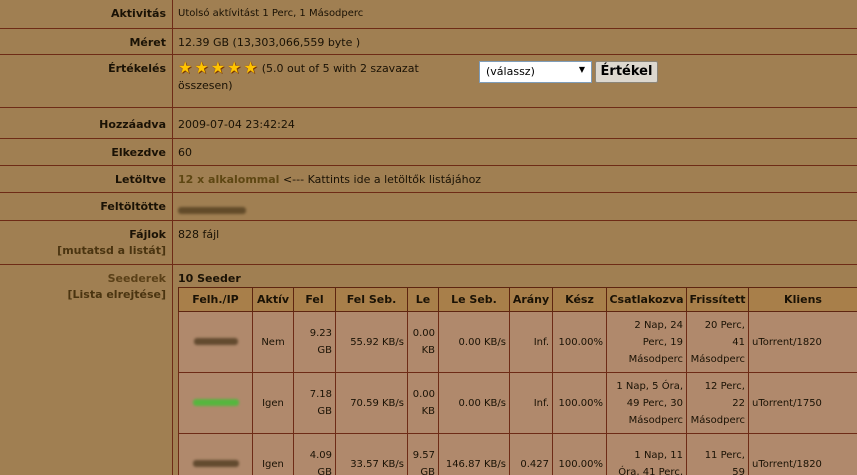 The width and height of the screenshot is (857, 475). Describe the element at coordinates (802, 299) in the screenshot. I see `col-header-client: Kliens` at that location.